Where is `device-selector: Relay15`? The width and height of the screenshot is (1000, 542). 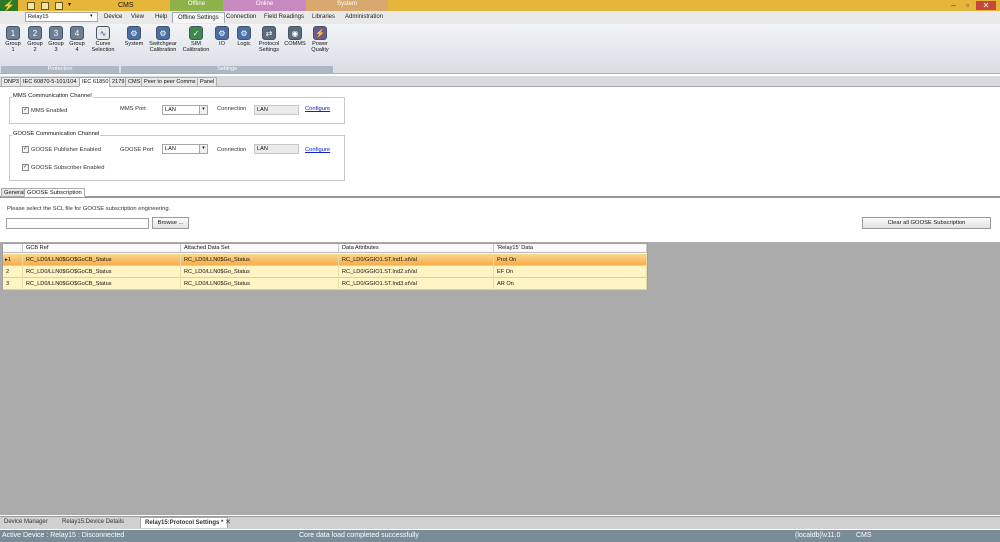 device-selector: Relay15 is located at coordinates (61, 17).